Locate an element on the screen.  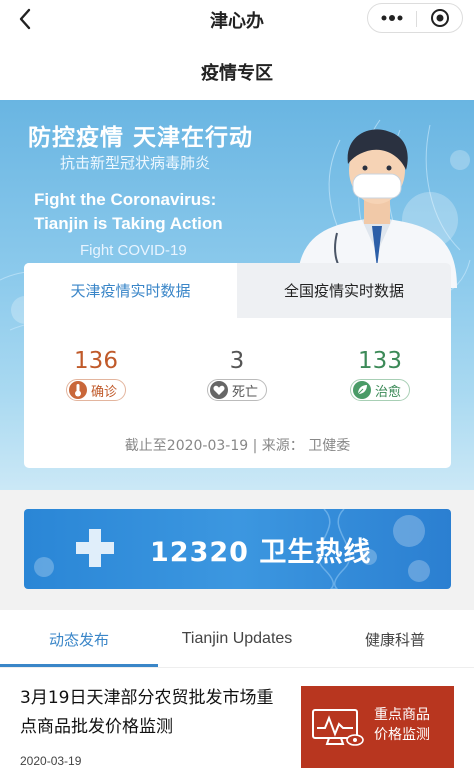
thermometer-icon is located at coordinates (77, 390).